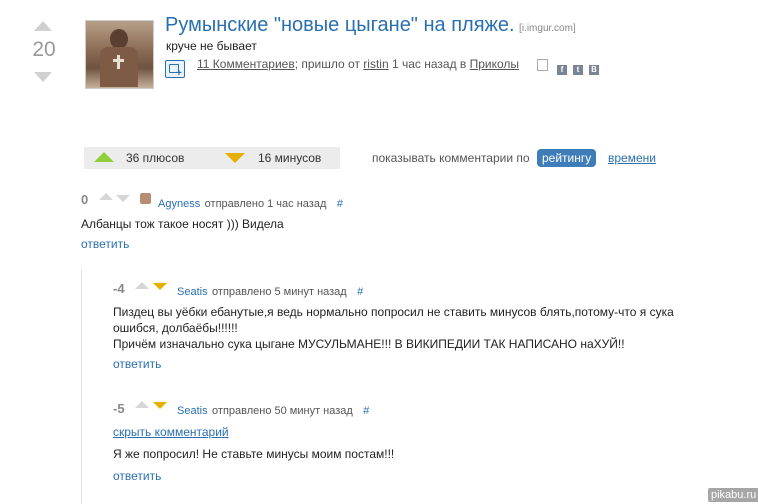 The image size is (758, 504). What do you see at coordinates (279, 292) in the screenshot?
I see `comment-meta: отправлено 5 минут назад` at bounding box center [279, 292].